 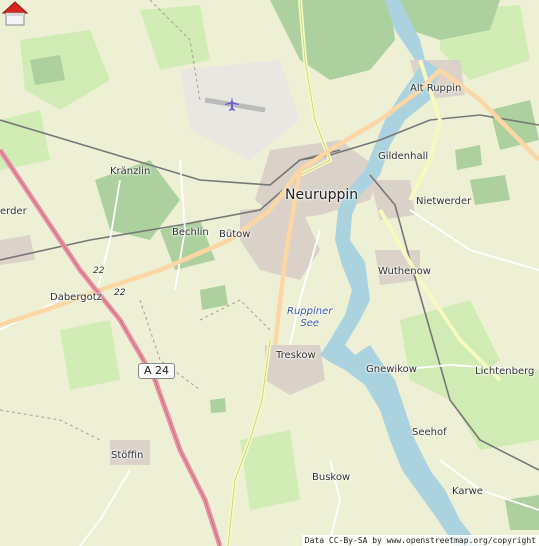 I want to click on attribution-link: www.openstreetmap.org/copyright, so click(x=461, y=540).